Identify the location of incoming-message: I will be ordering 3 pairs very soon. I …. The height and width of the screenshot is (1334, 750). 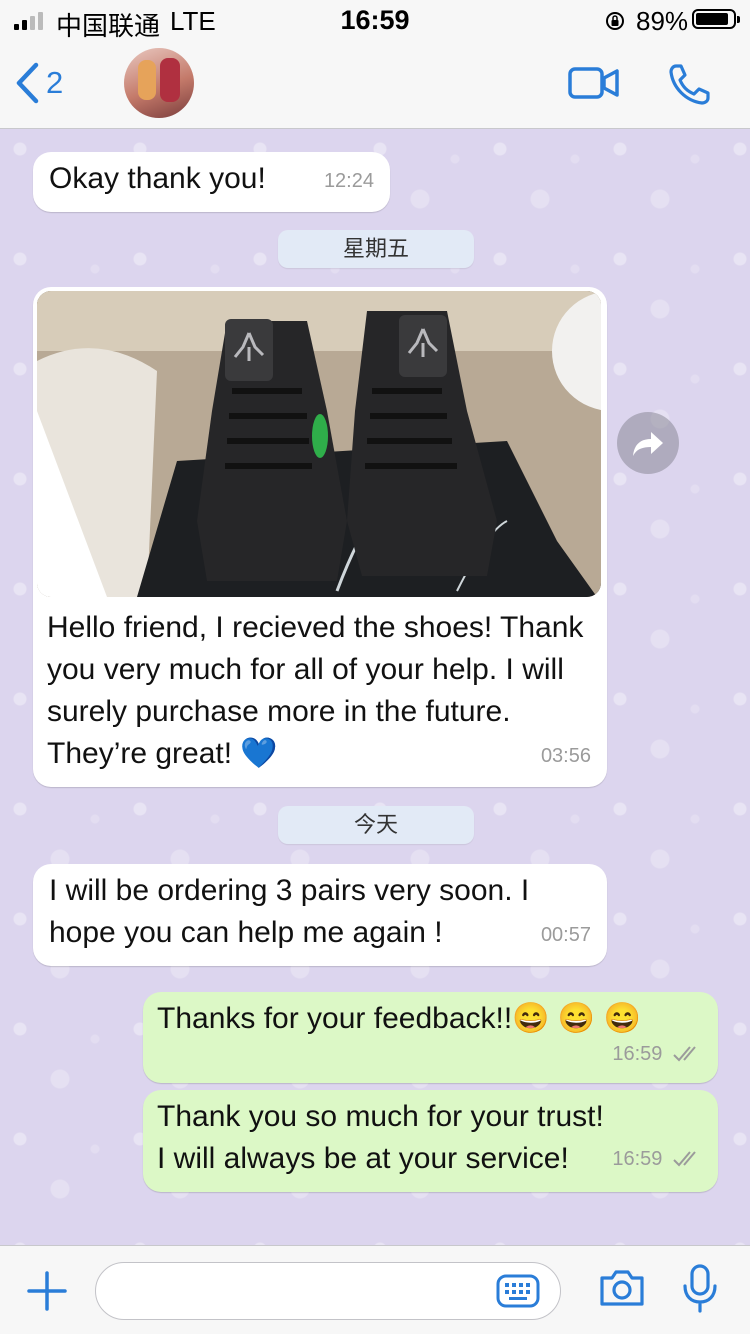
(320, 915).